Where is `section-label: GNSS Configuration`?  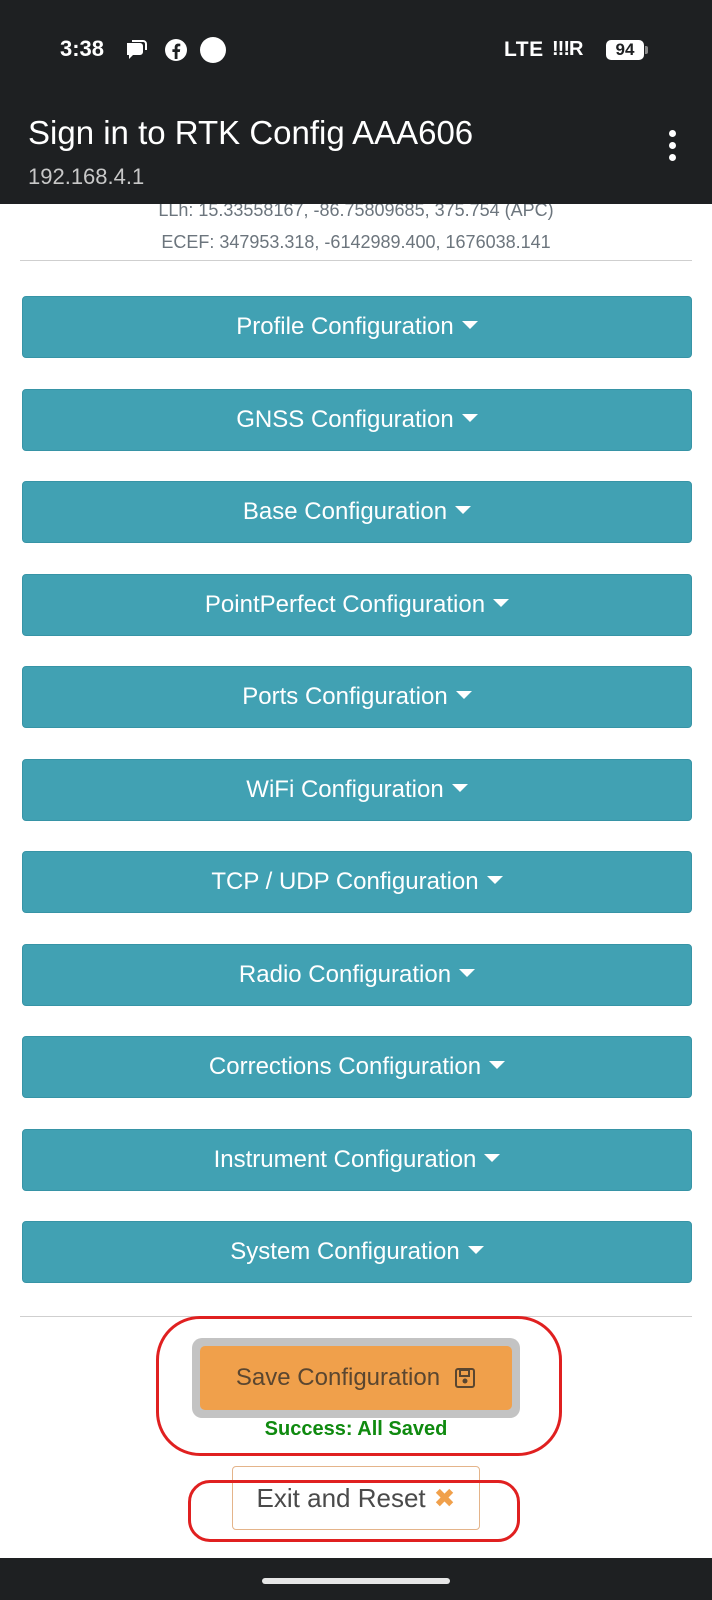
section-label: GNSS Configuration is located at coordinates (345, 419).